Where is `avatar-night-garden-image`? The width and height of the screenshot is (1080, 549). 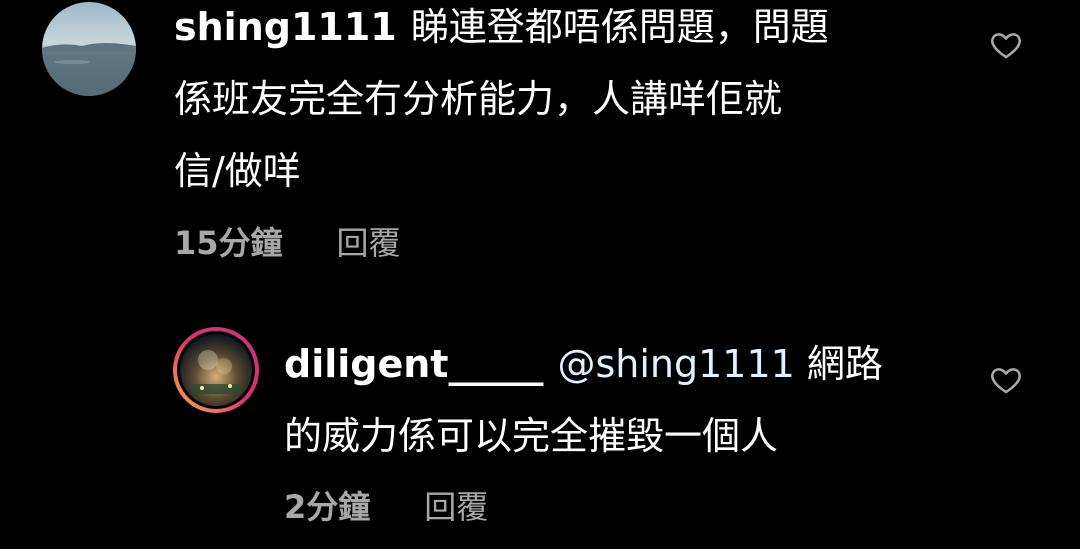
avatar-night-garden-image is located at coordinates (216, 370).